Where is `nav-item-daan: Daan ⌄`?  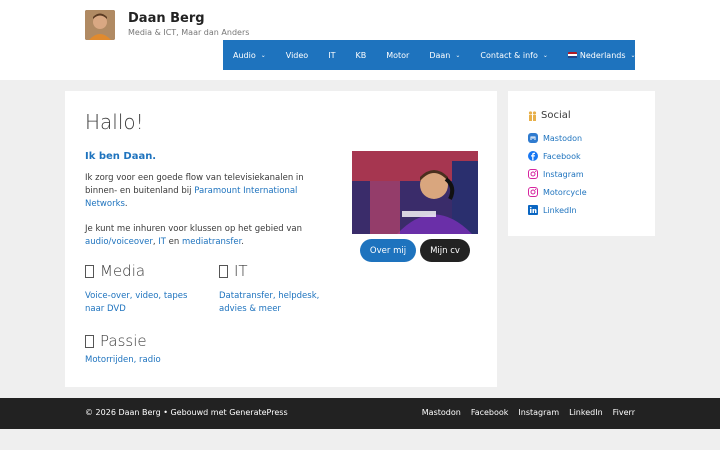
nav-item-daan: Daan ⌄ is located at coordinates (444, 55).